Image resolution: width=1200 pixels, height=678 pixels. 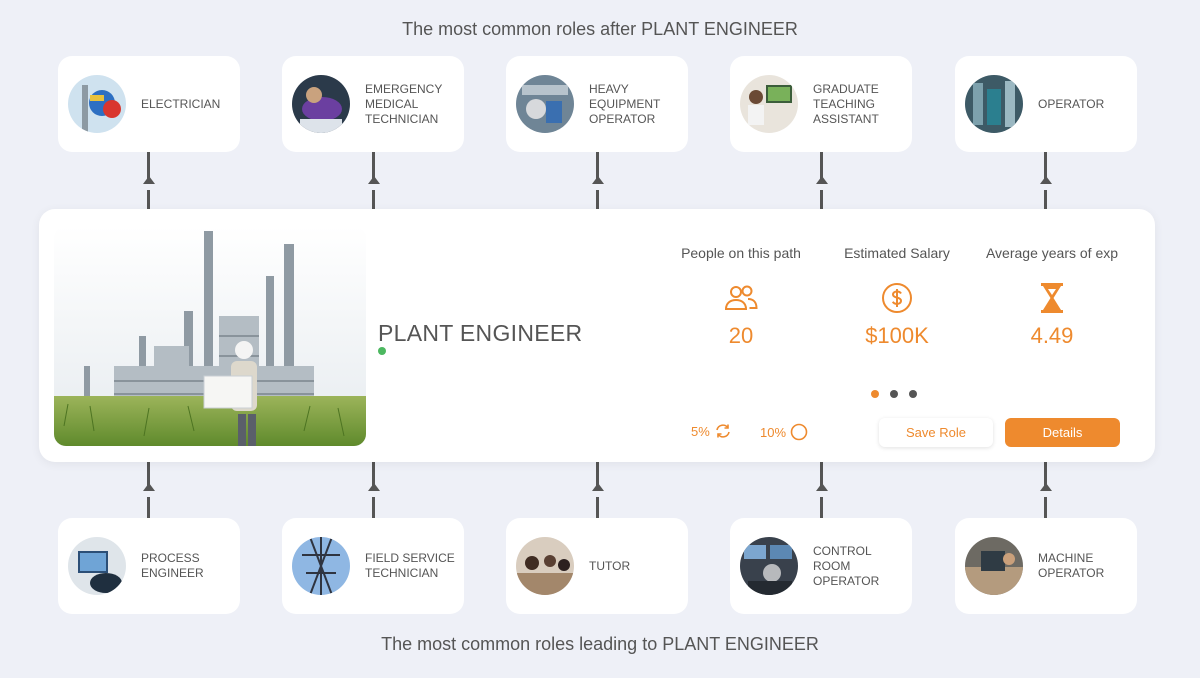 What do you see at coordinates (181, 103) in the screenshot?
I see `role-label: ELECTRICIAN` at bounding box center [181, 103].